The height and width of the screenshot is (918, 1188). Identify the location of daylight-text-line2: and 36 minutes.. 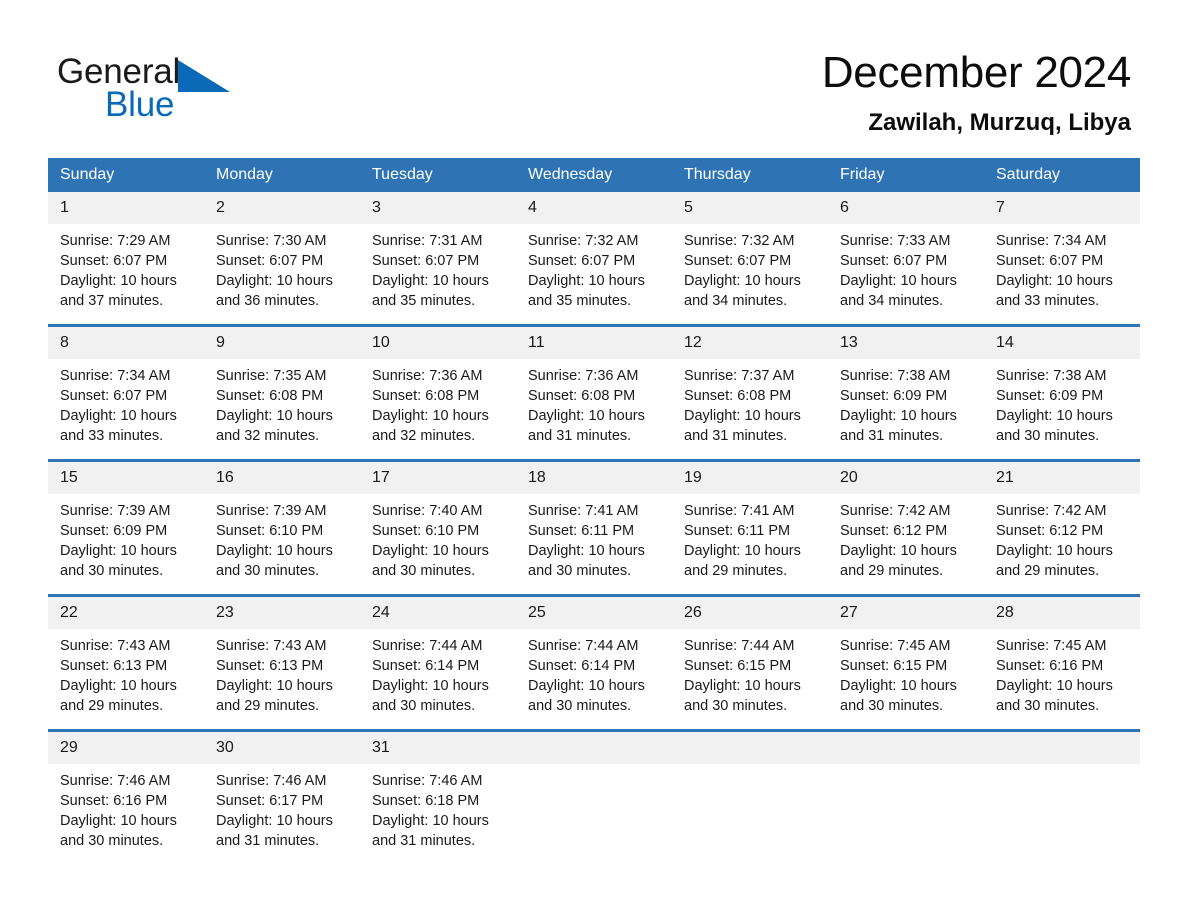
(268, 301).